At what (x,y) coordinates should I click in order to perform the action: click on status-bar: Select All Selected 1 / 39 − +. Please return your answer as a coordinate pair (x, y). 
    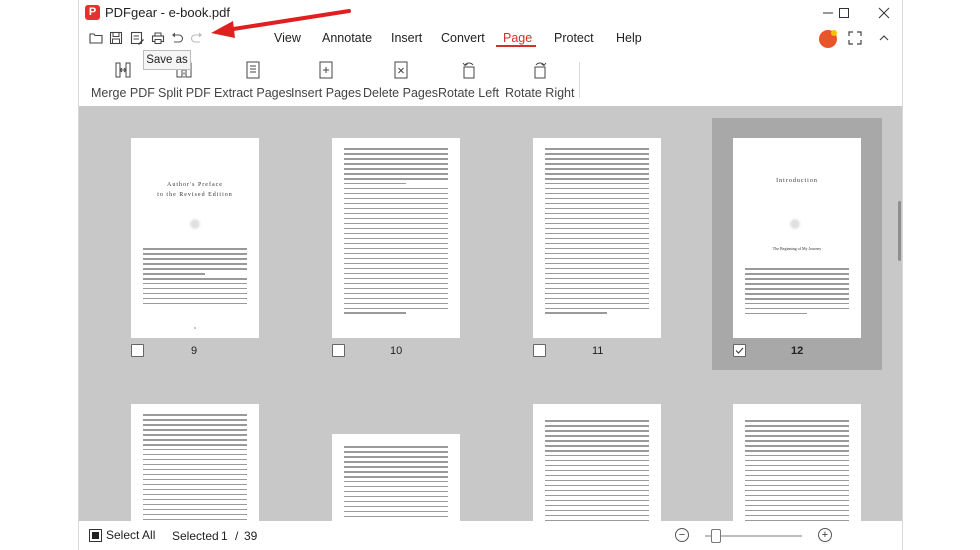
    Looking at the image, I should click on (490, 535).